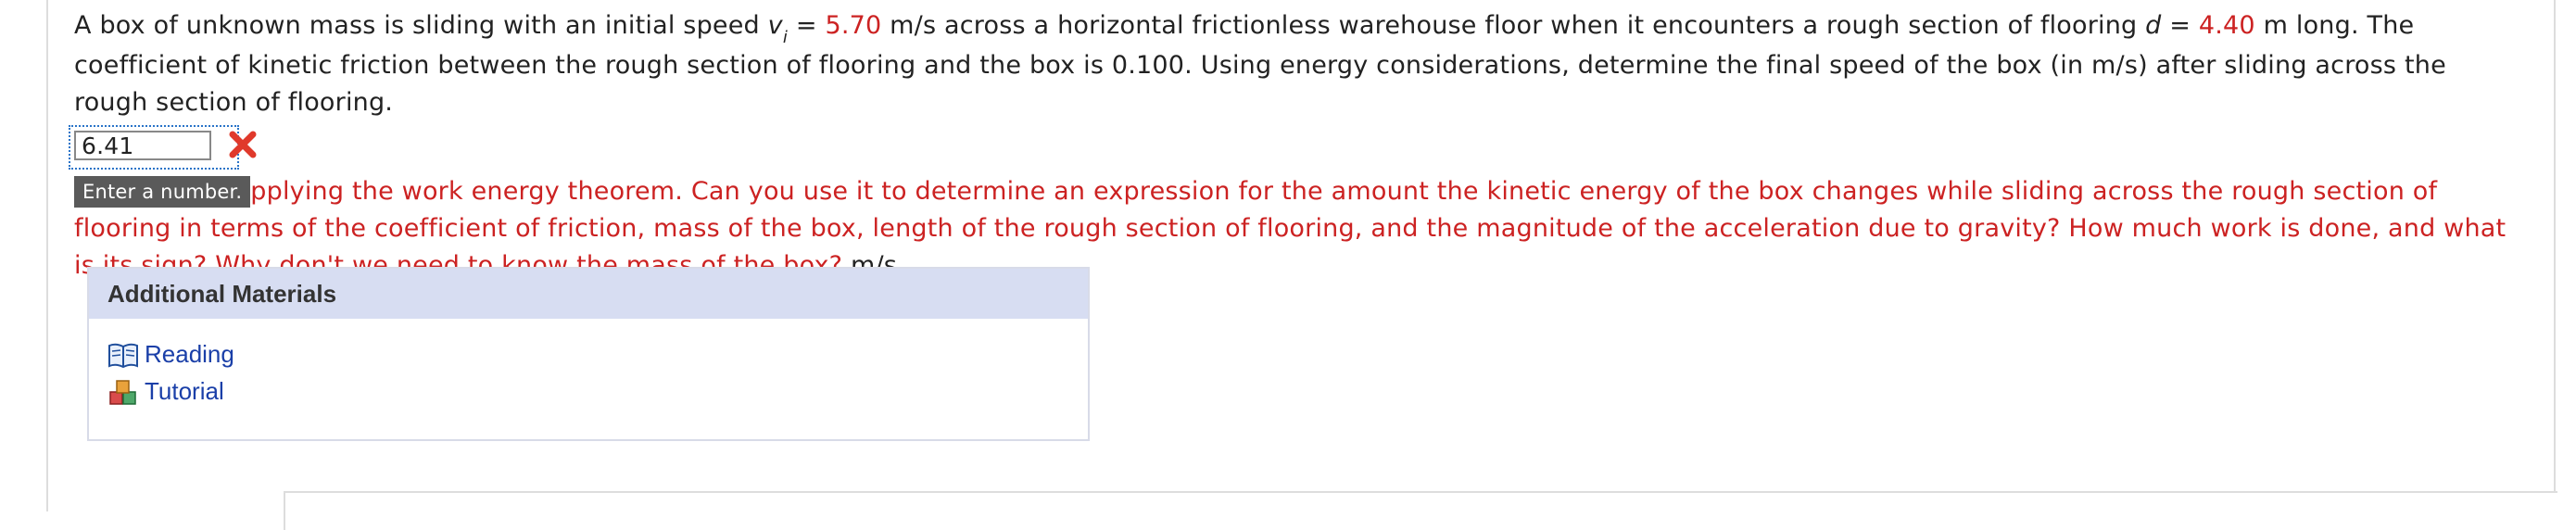  Describe the element at coordinates (243, 144) in the screenshot. I see `x-mark-icon` at that location.